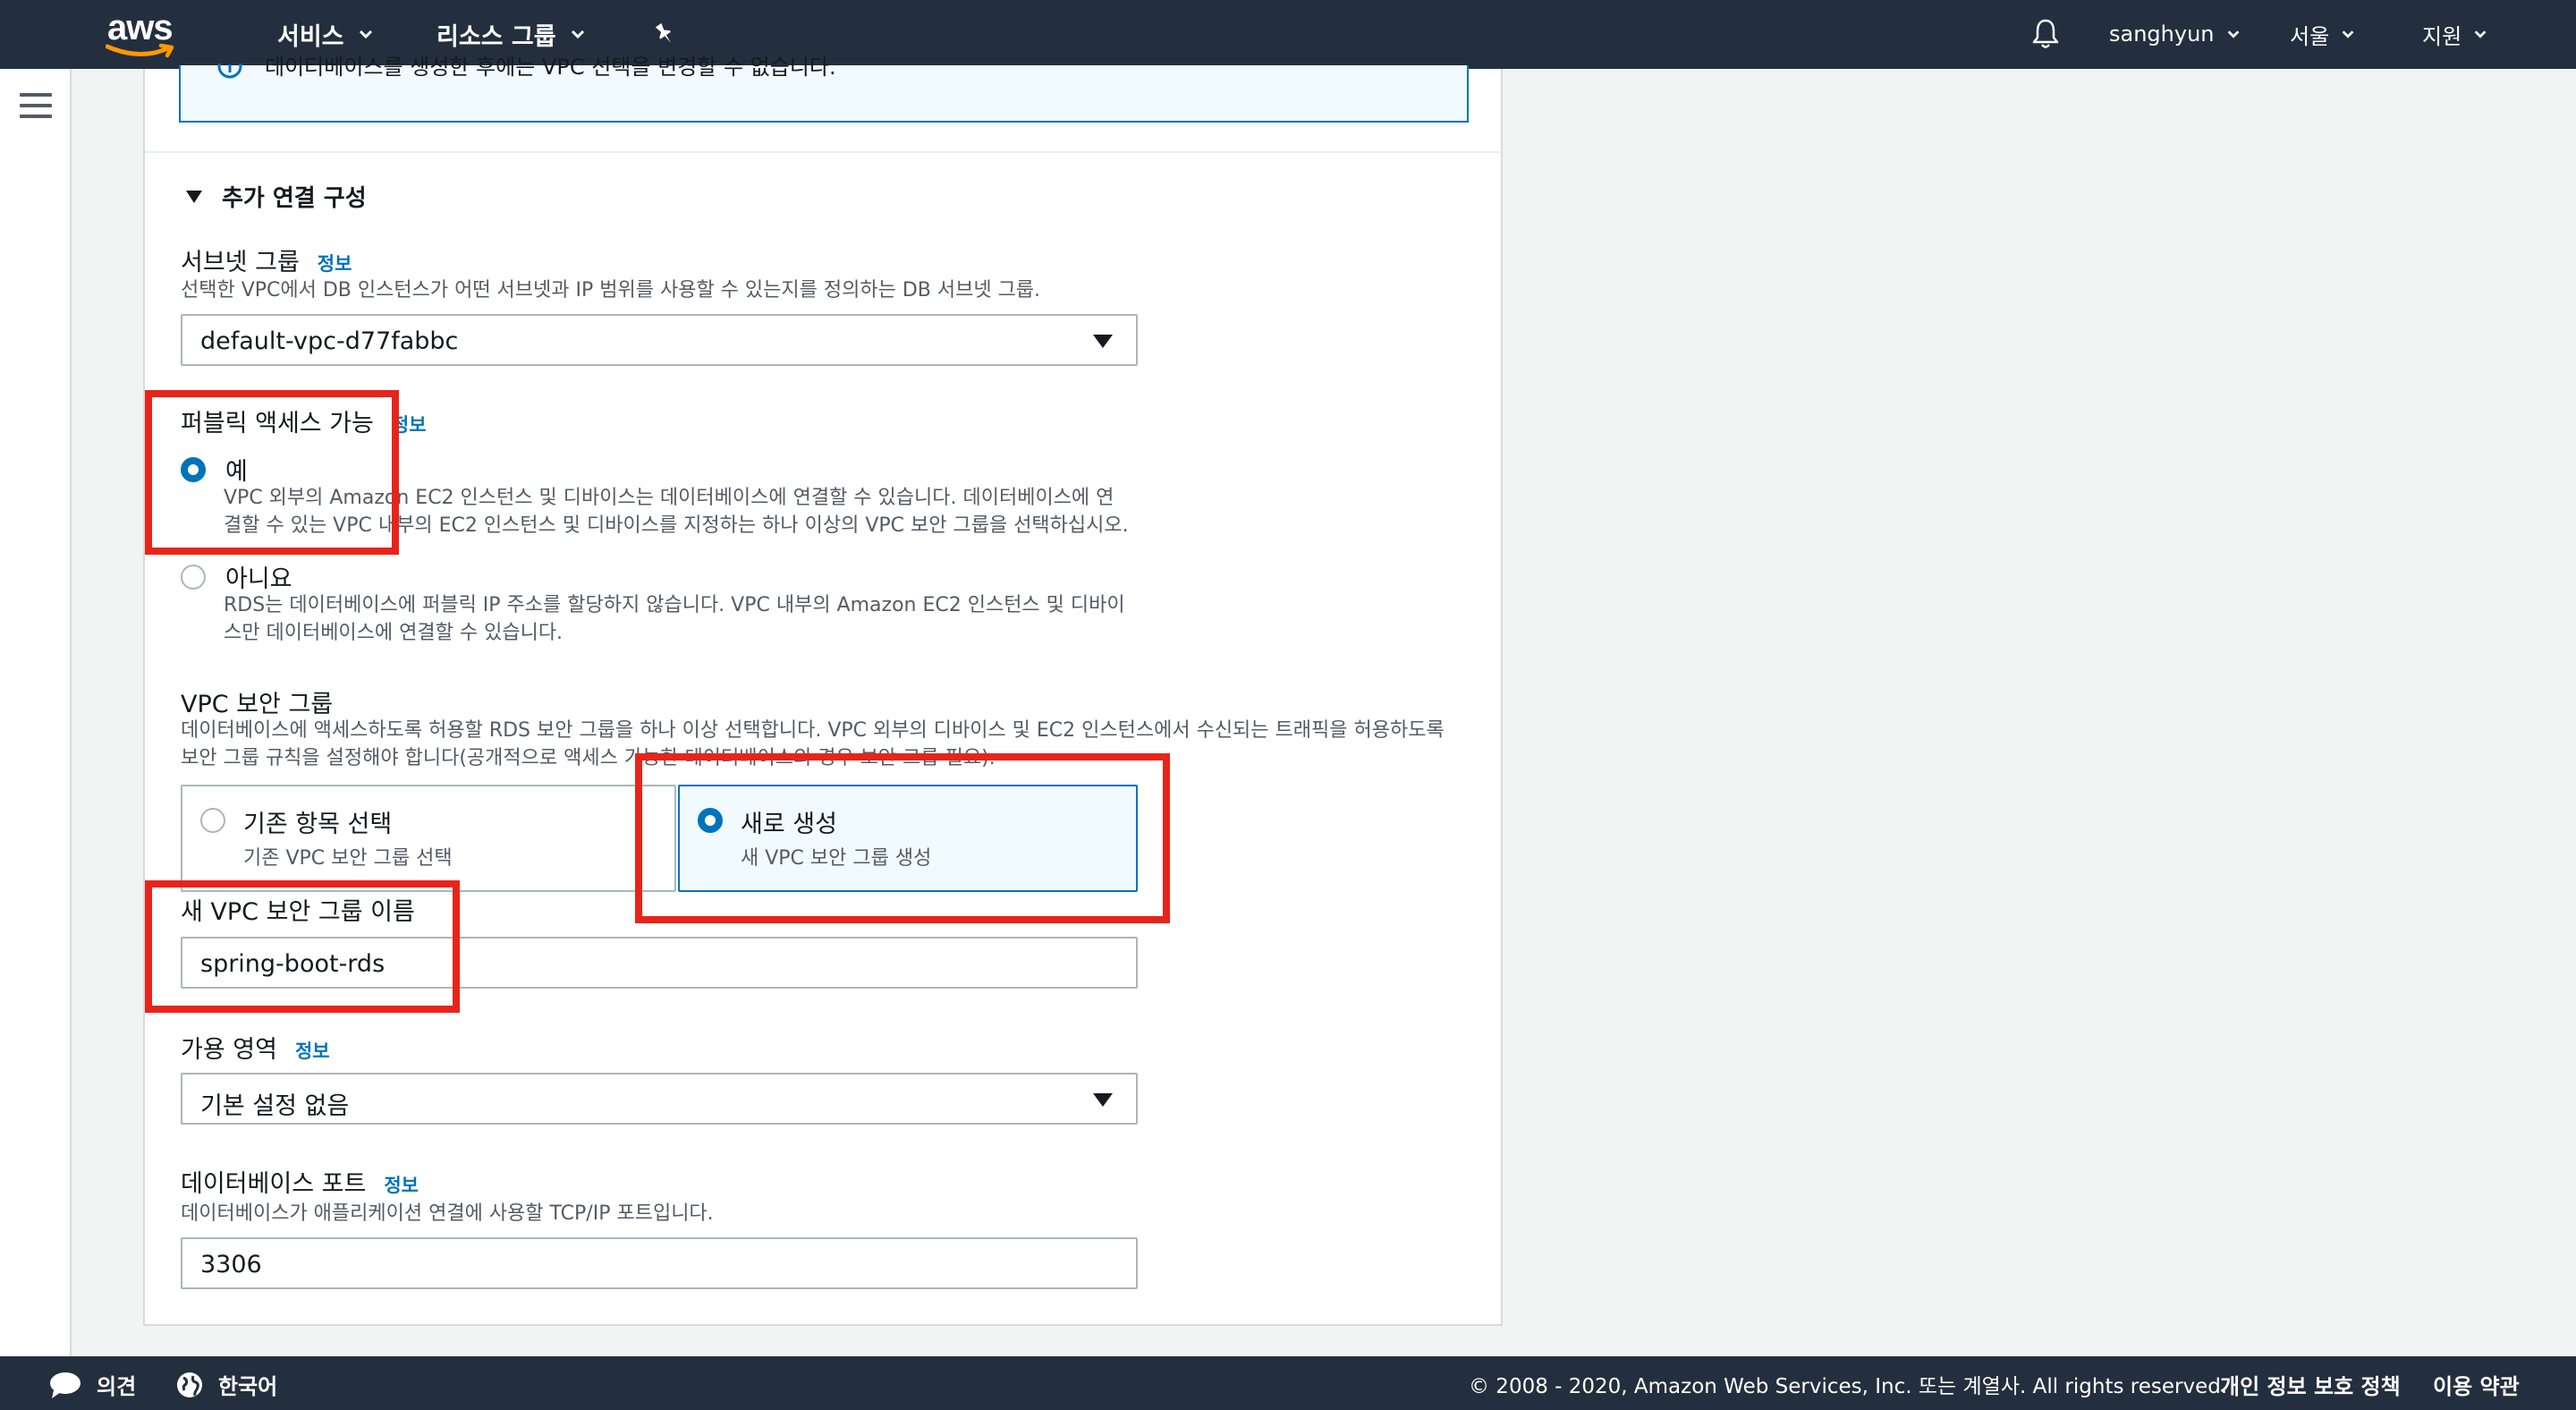 The height and width of the screenshot is (1410, 2576). I want to click on notifications-button, so click(2045, 34).